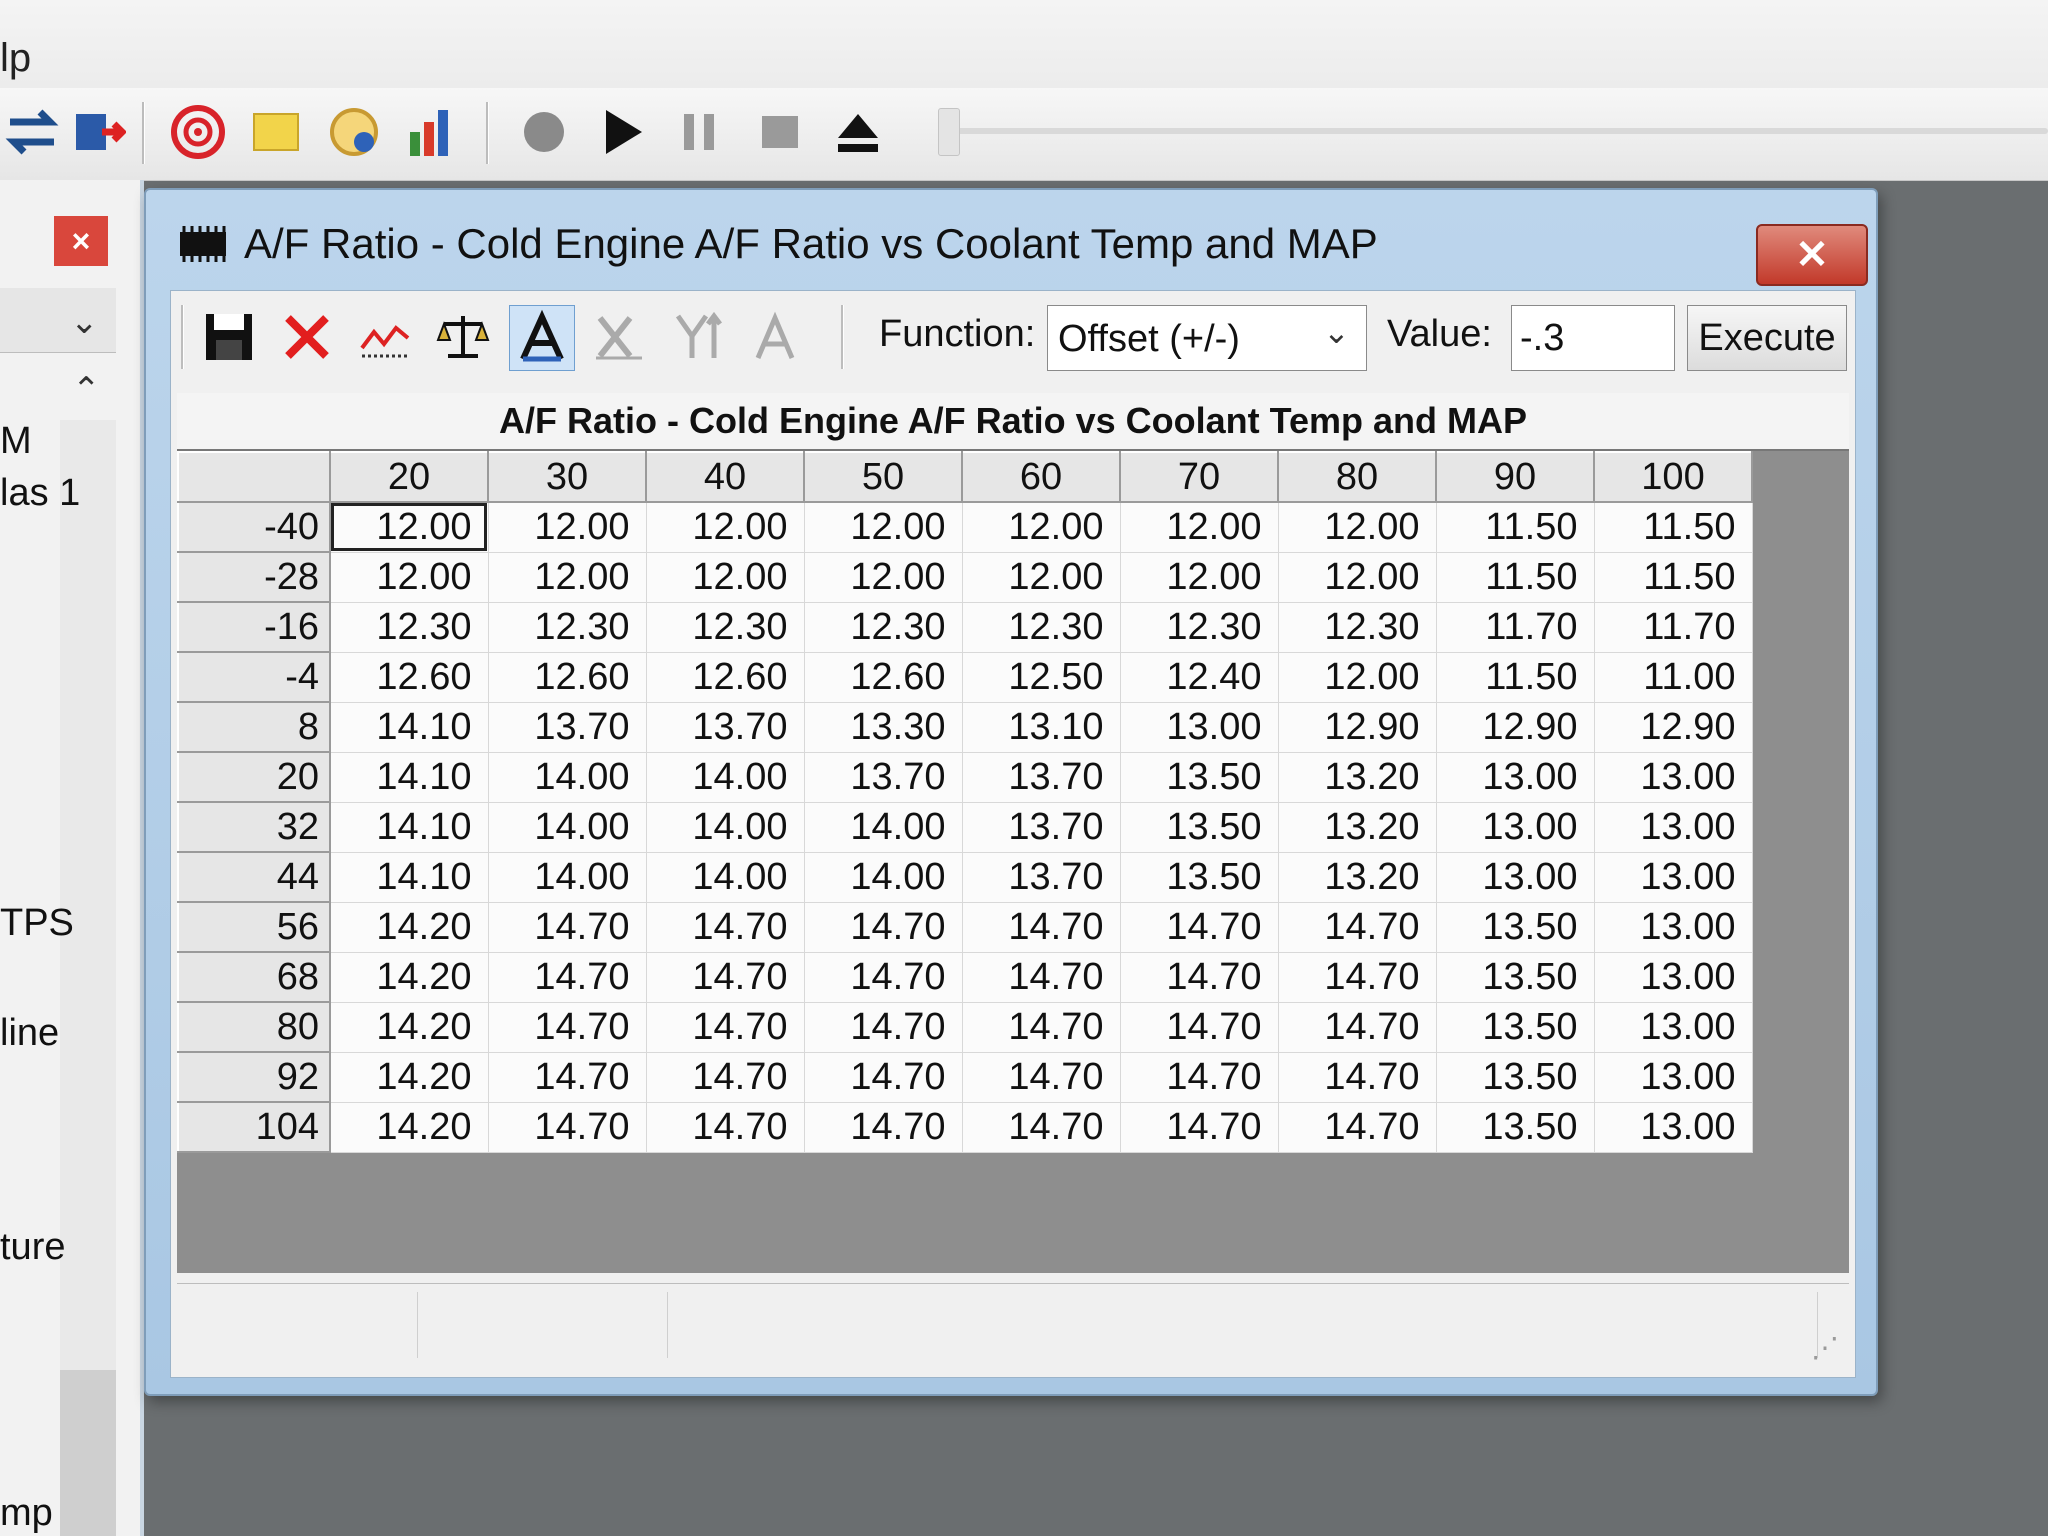  I want to click on table-cell: 13.10, so click(1041, 727).